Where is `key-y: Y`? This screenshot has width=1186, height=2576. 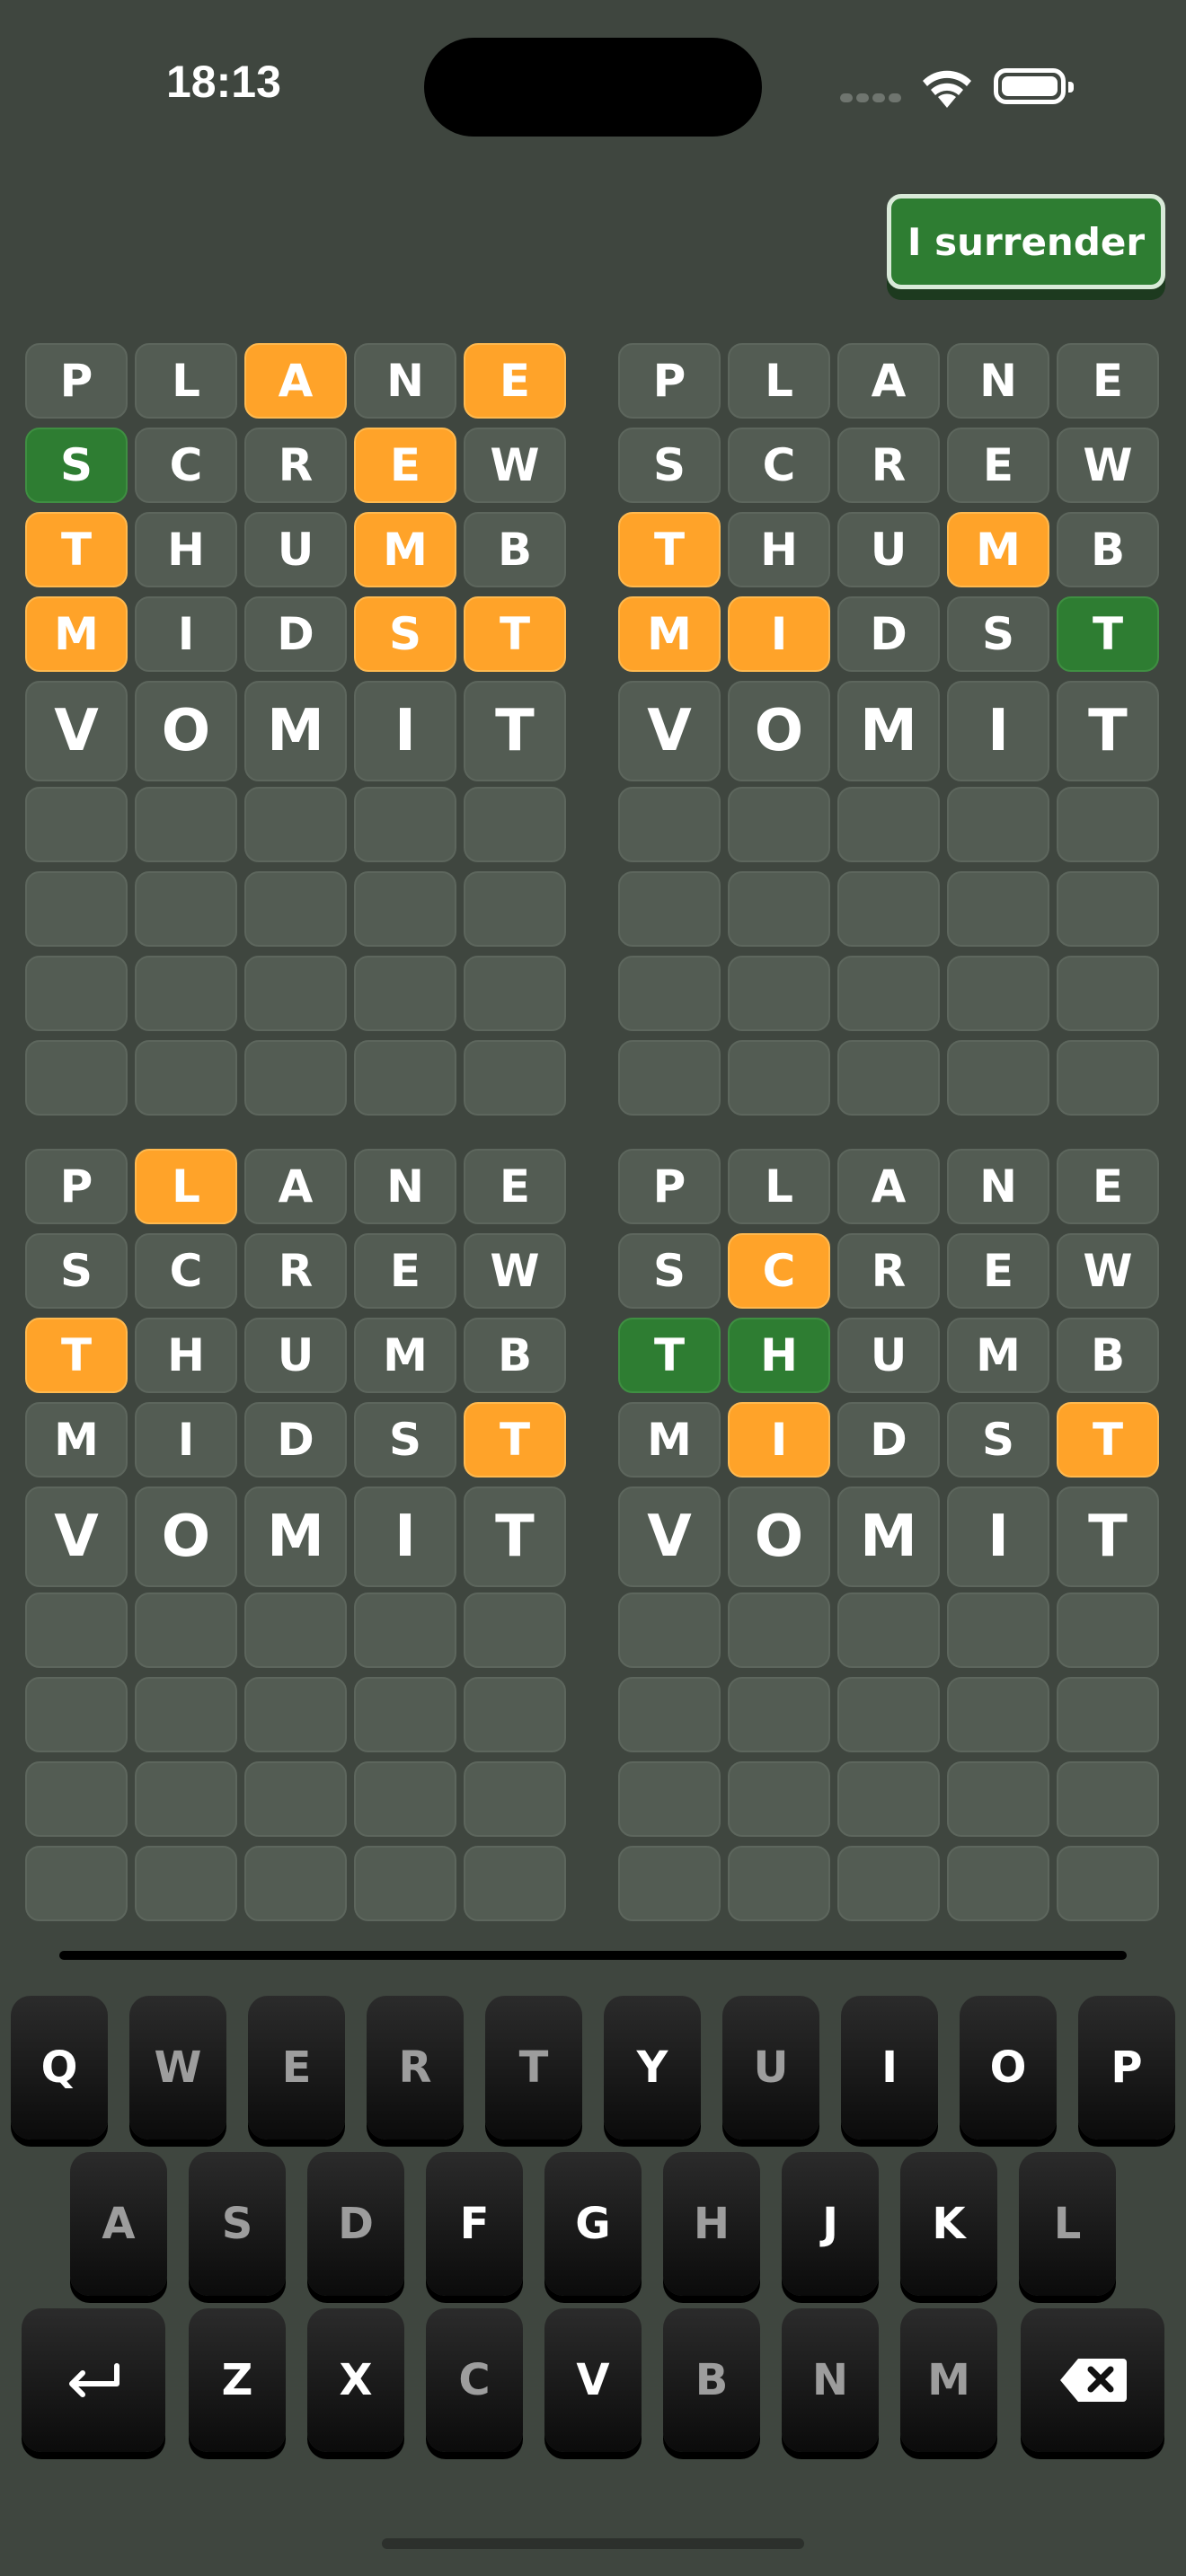
key-y: Y is located at coordinates (652, 2067).